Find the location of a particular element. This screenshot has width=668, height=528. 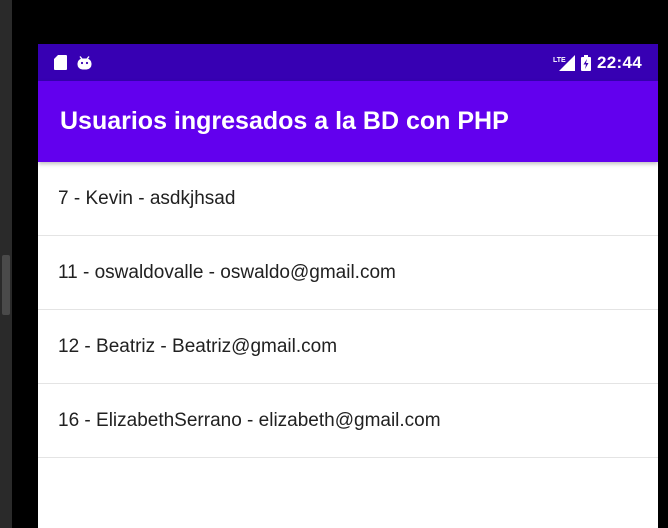

app-bar: Usuarios ingresados a la BD con PHP is located at coordinates (348, 121).